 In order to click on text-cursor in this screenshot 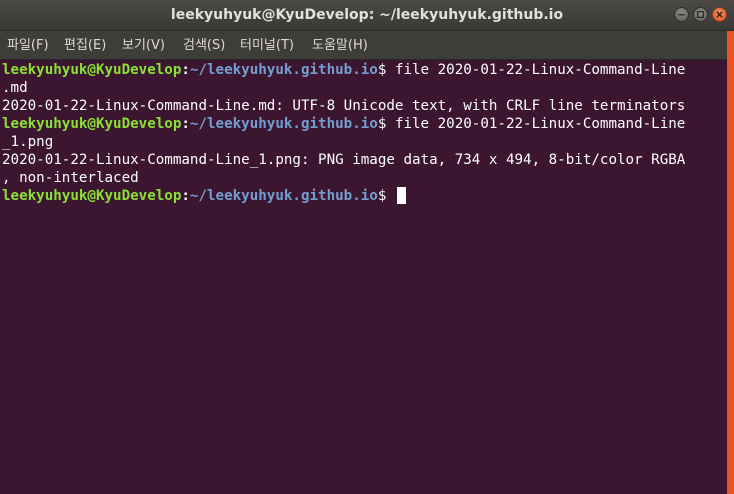, I will do `click(401, 195)`.